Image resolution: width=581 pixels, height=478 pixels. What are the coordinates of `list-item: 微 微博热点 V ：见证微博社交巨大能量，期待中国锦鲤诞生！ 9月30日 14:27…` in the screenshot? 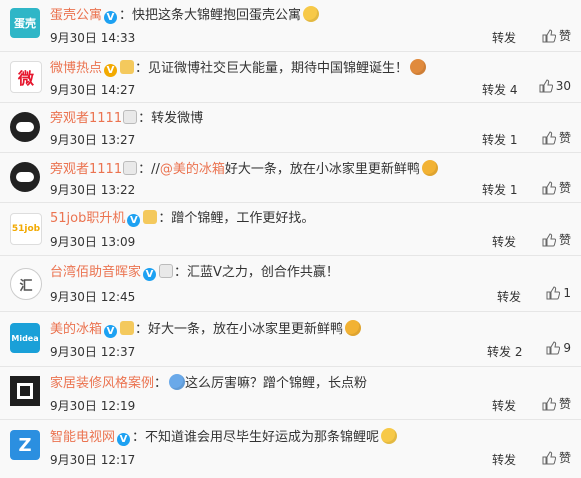 It's located at (290, 77).